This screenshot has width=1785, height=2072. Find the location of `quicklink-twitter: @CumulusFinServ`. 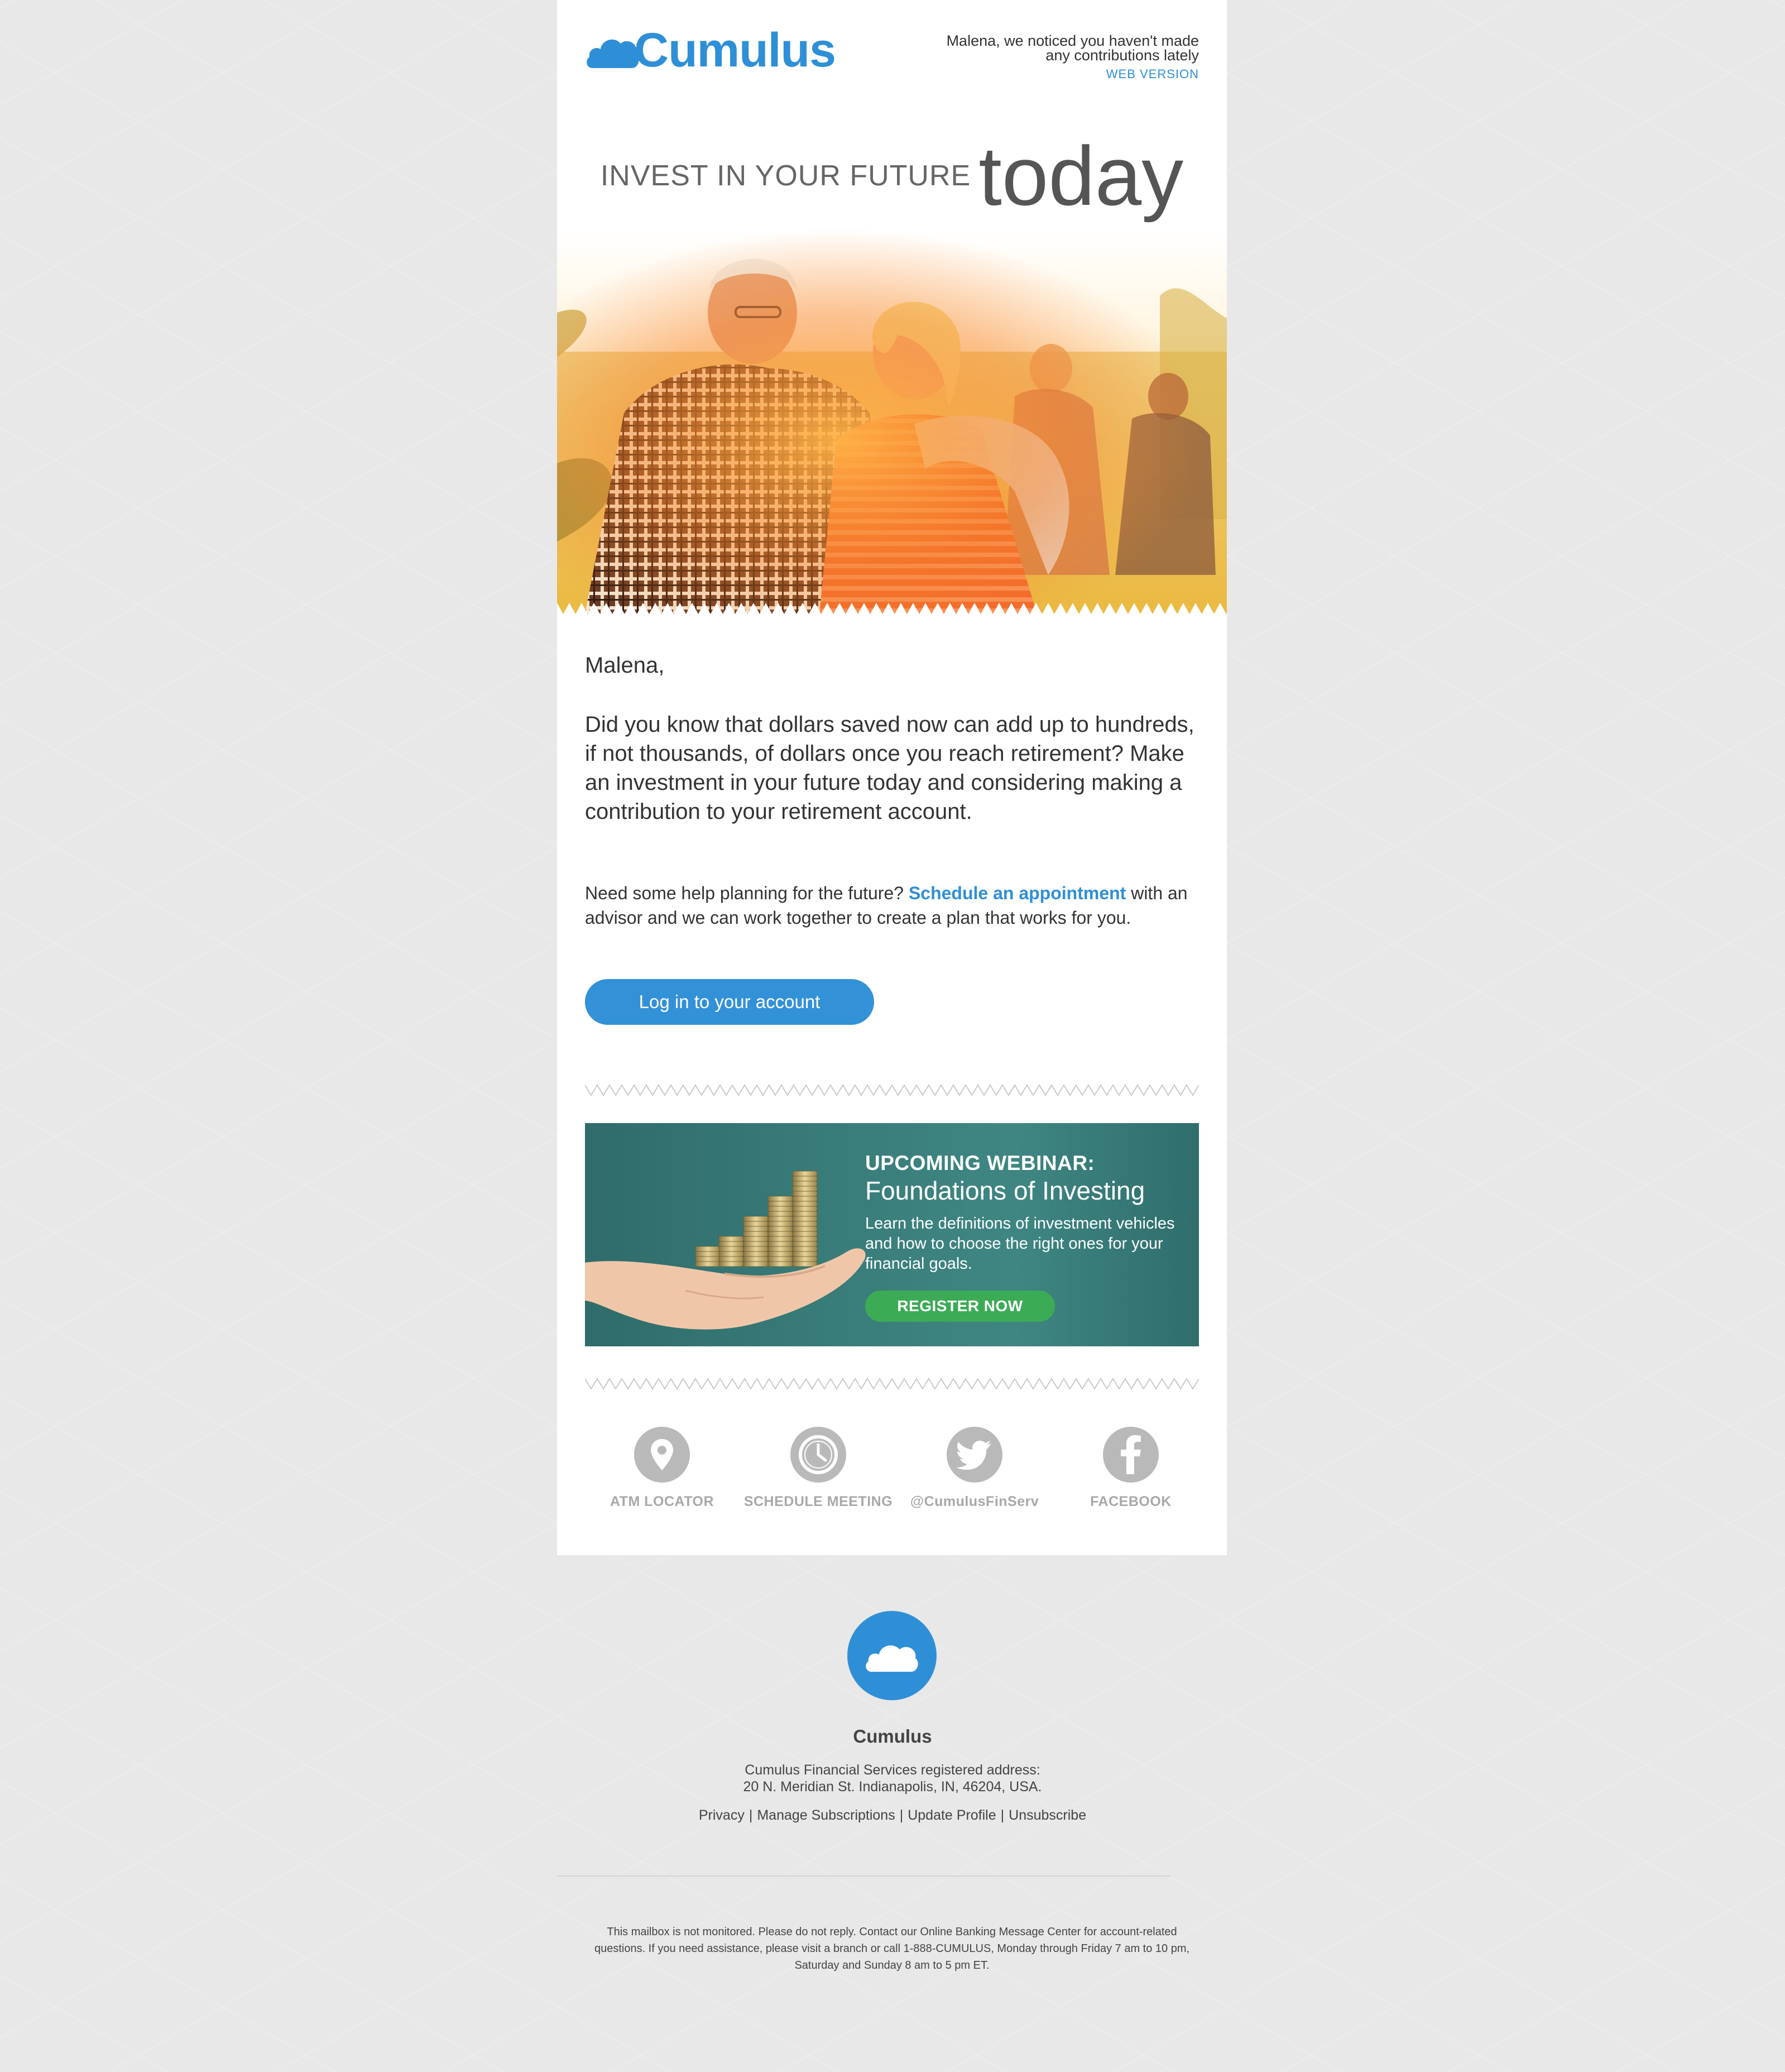

quicklink-twitter: @CumulusFinServ is located at coordinates (974, 1468).